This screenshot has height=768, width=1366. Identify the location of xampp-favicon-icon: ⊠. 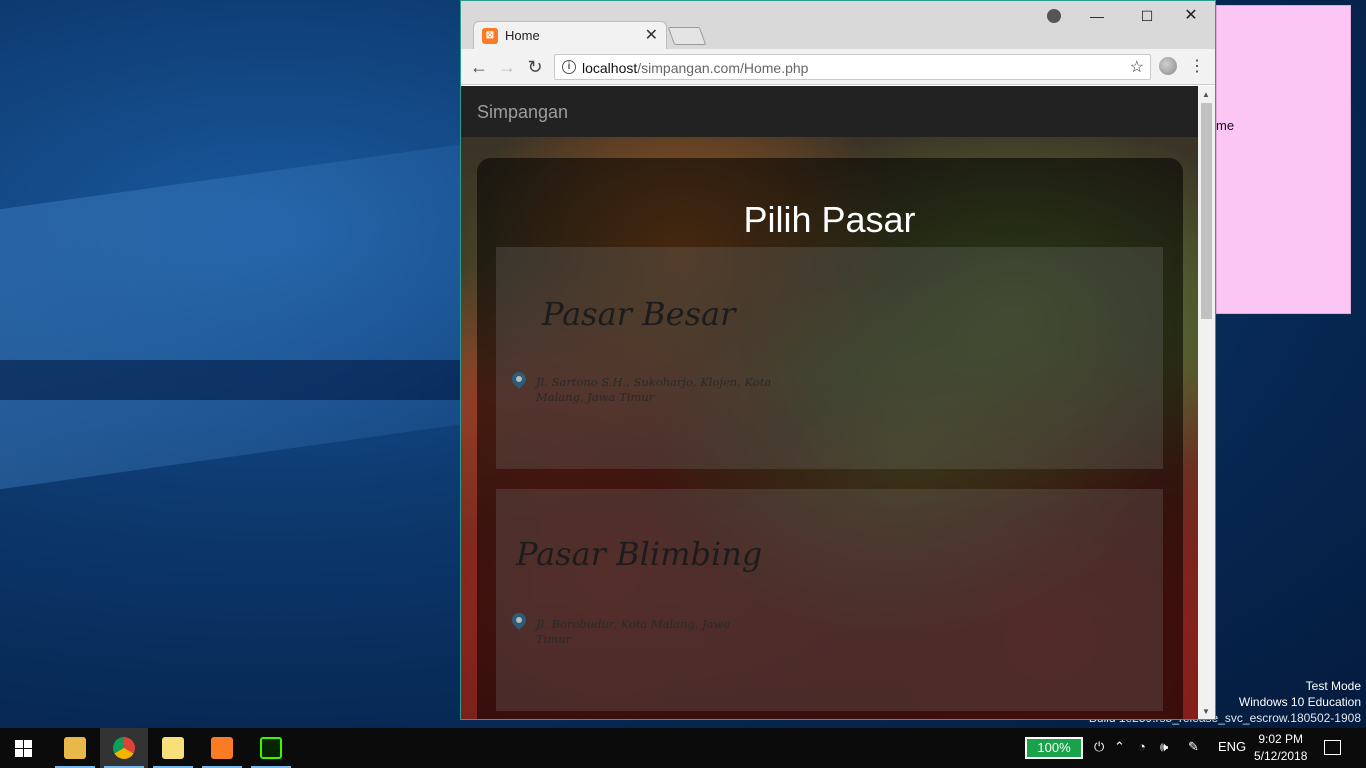
(490, 36).